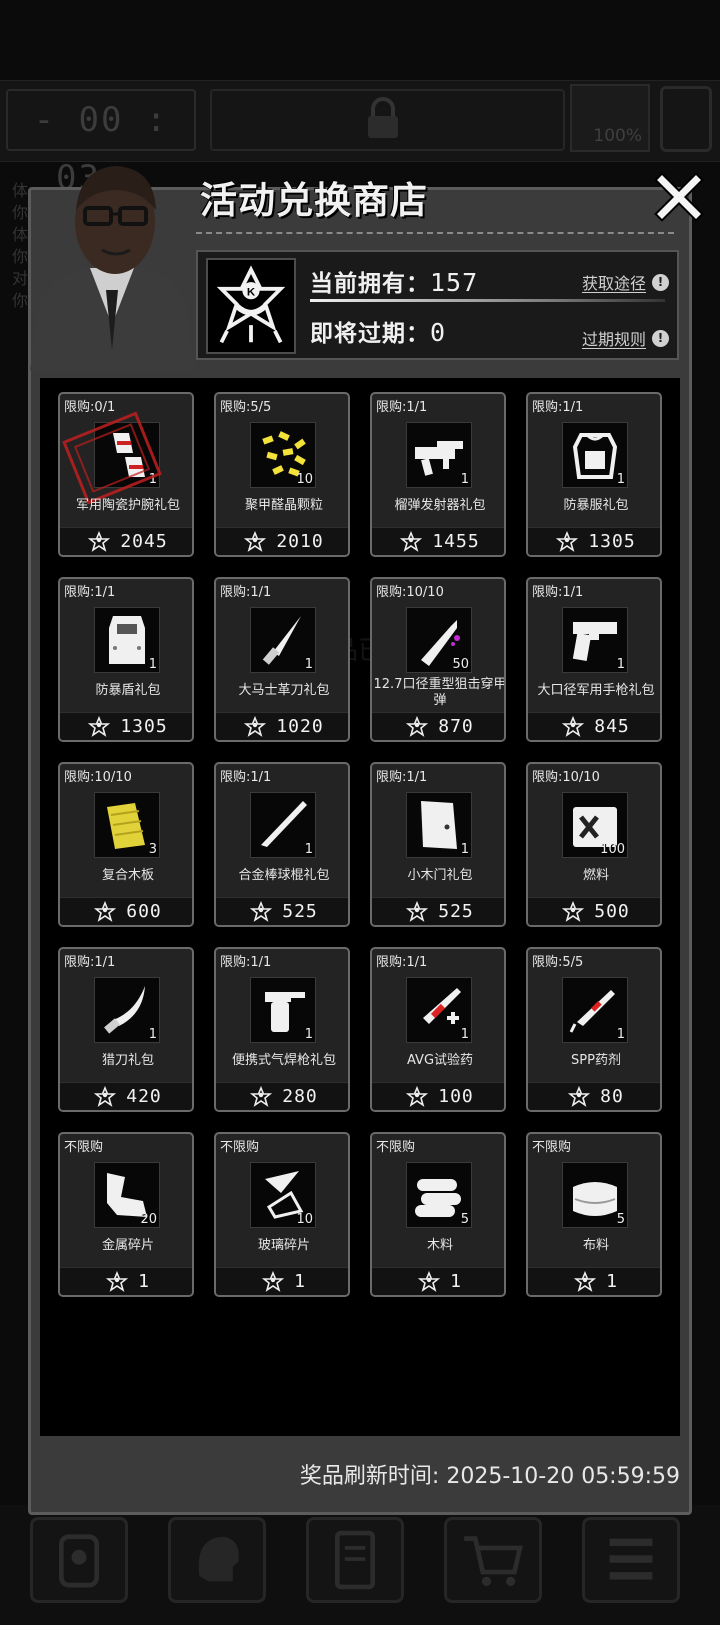 This screenshot has height=1625, width=720. I want to click on price-bar: 870, so click(438, 726).